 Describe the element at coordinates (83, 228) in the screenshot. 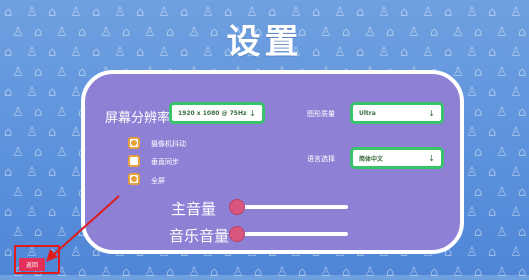

I see `annotation-arrow-icon` at that location.